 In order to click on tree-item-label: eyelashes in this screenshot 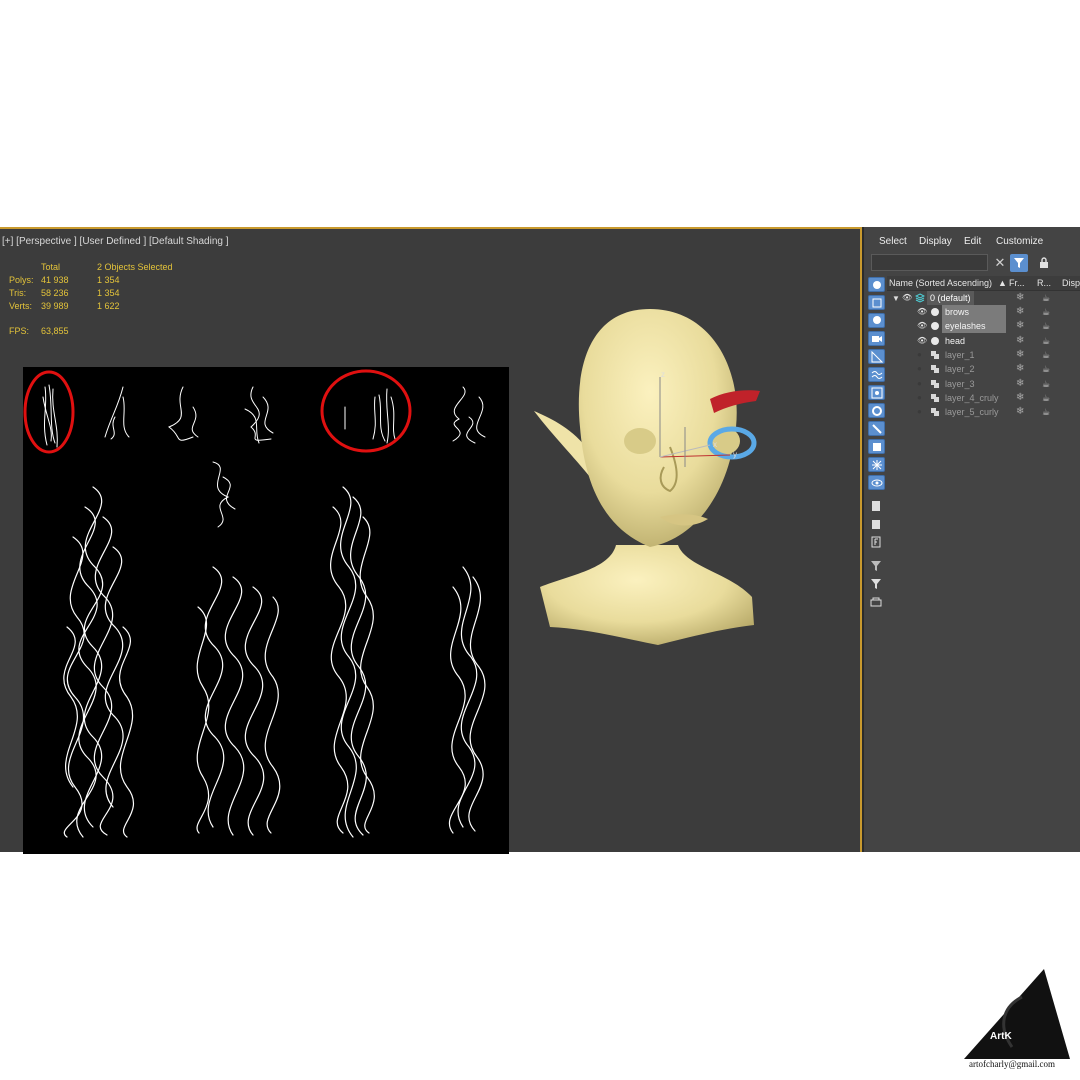, I will do `click(965, 326)`.